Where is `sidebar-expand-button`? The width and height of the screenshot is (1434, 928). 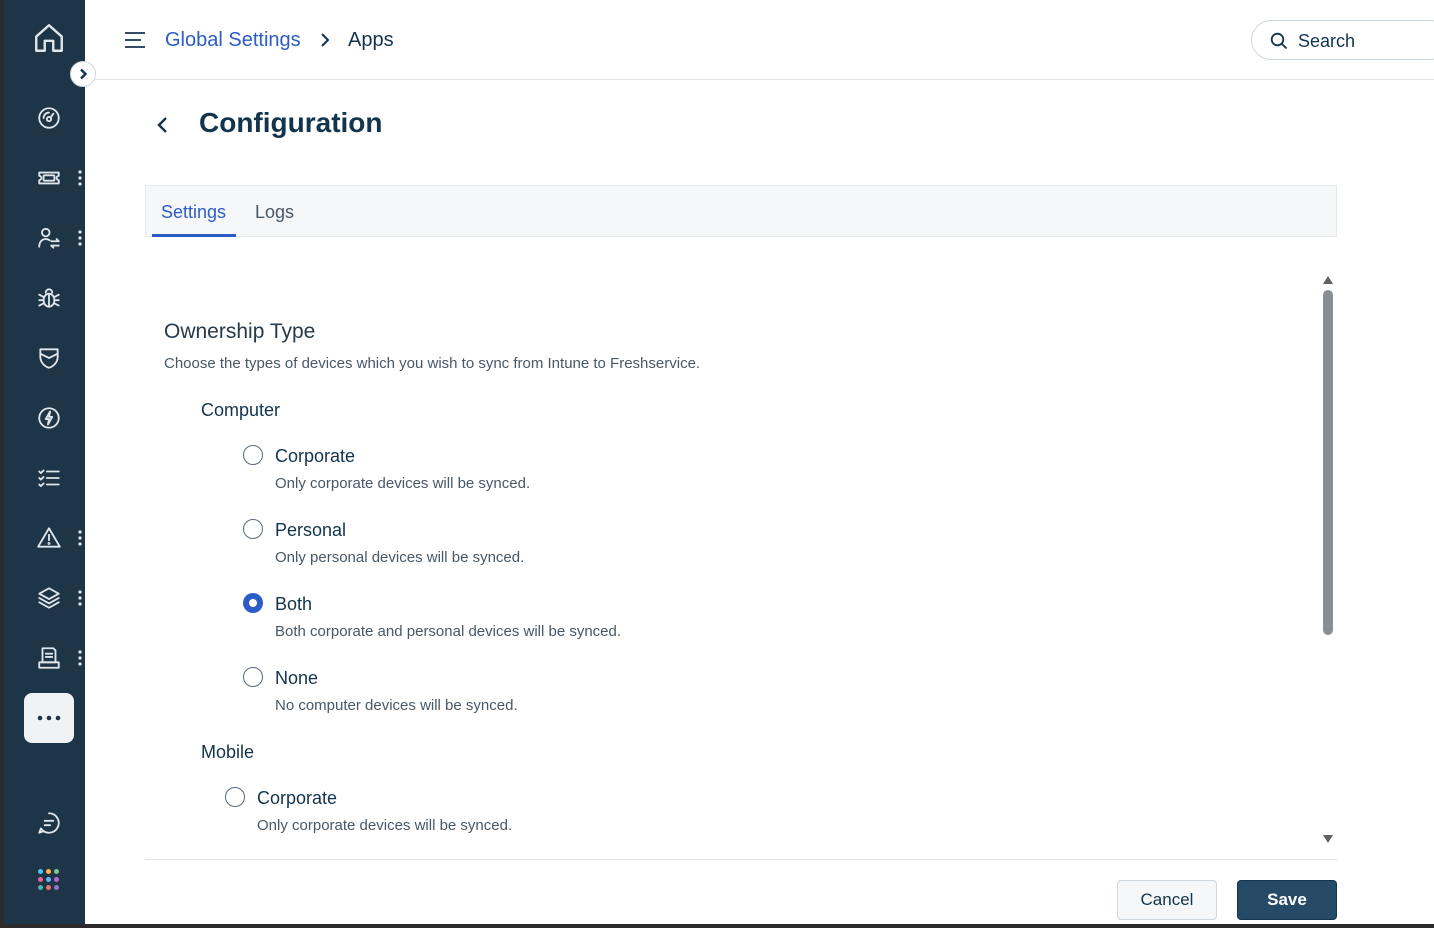
sidebar-expand-button is located at coordinates (83, 74).